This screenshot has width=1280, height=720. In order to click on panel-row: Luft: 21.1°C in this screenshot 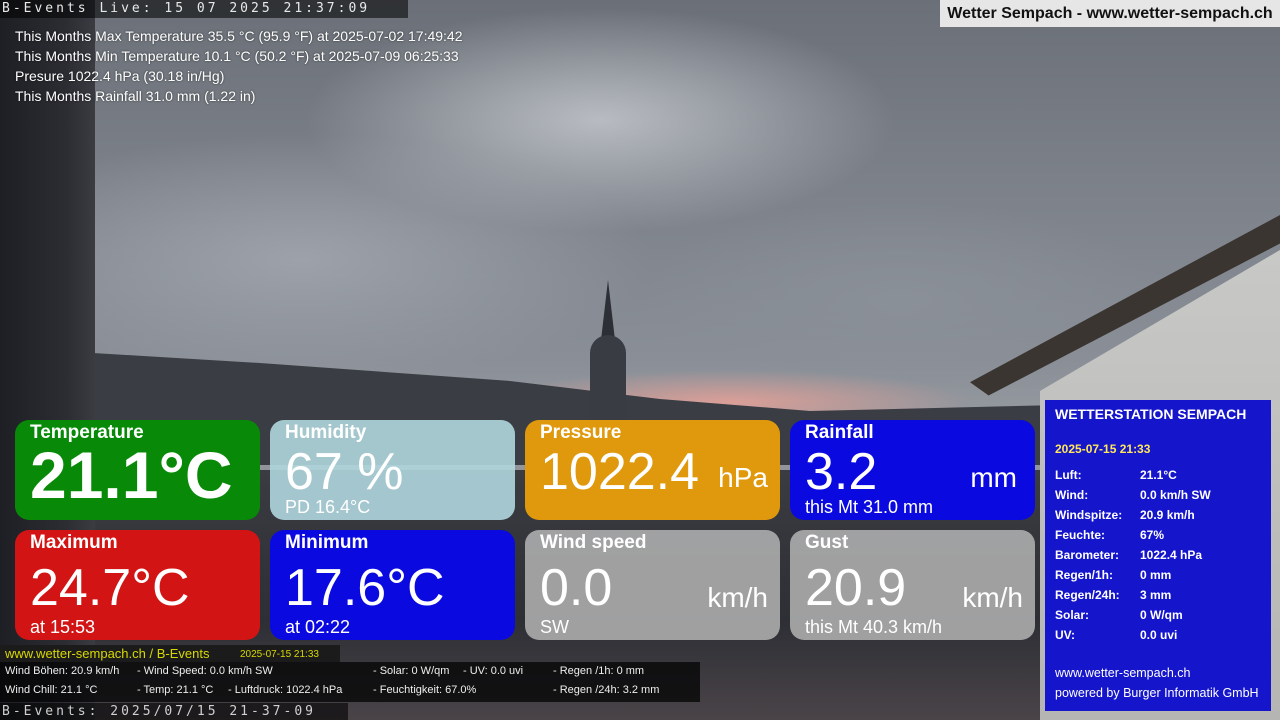, I will do `click(1158, 475)`.